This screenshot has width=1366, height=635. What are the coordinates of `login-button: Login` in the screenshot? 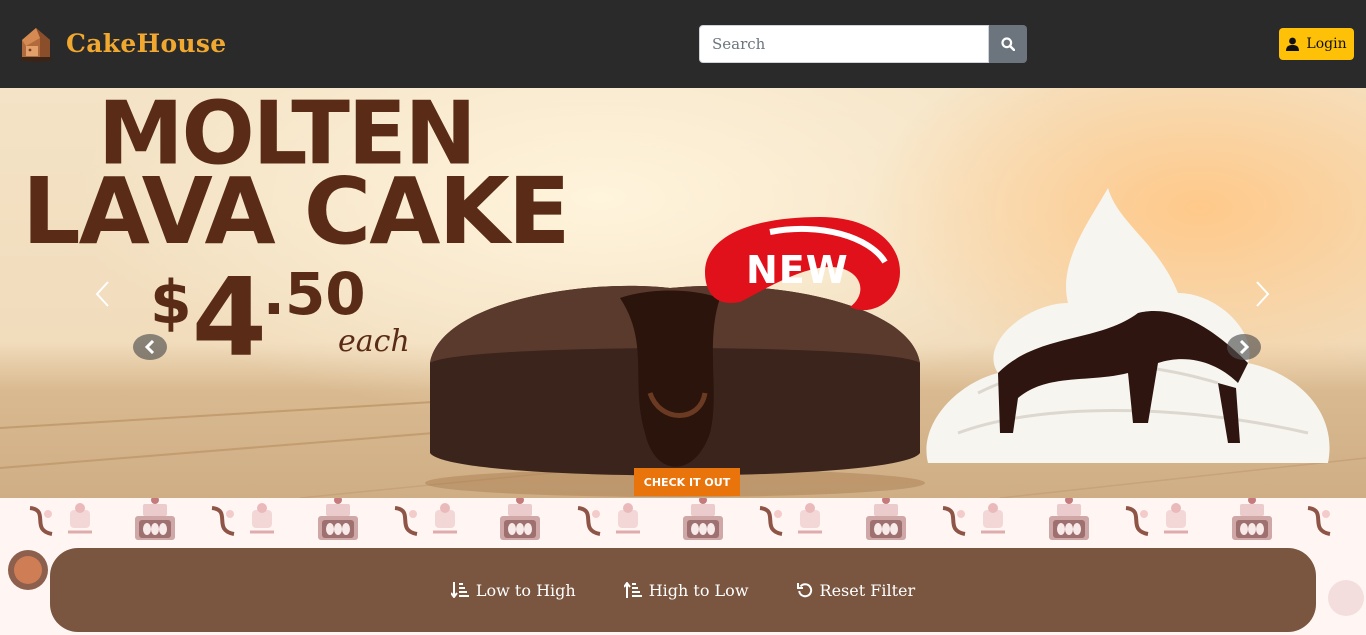 It's located at (1316, 44).